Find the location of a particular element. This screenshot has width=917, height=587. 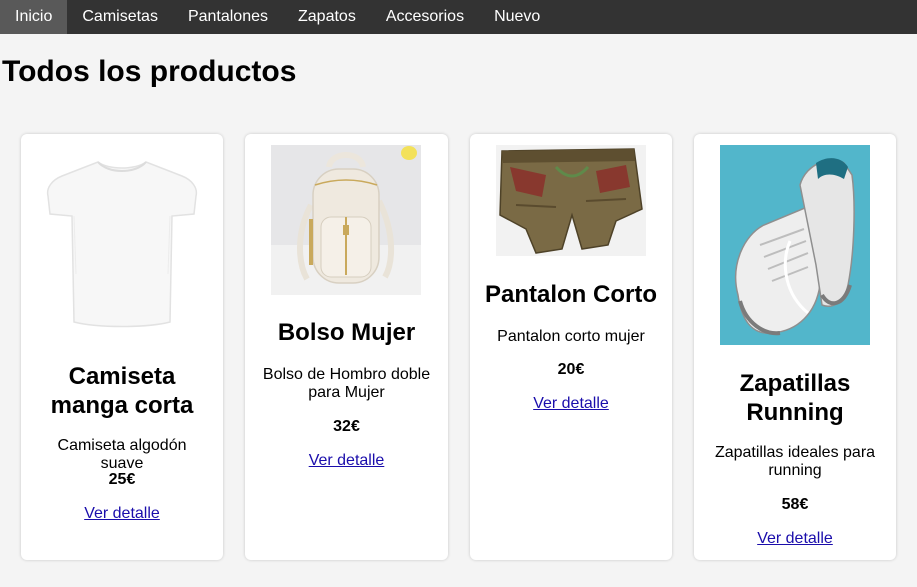

product-name: Camiseta manga corta is located at coordinates (122, 391).